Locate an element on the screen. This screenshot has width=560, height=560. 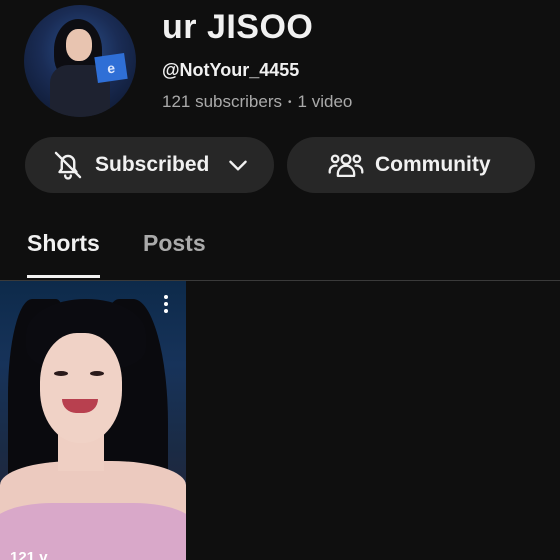
thumbnail-face is located at coordinates (81, 388).